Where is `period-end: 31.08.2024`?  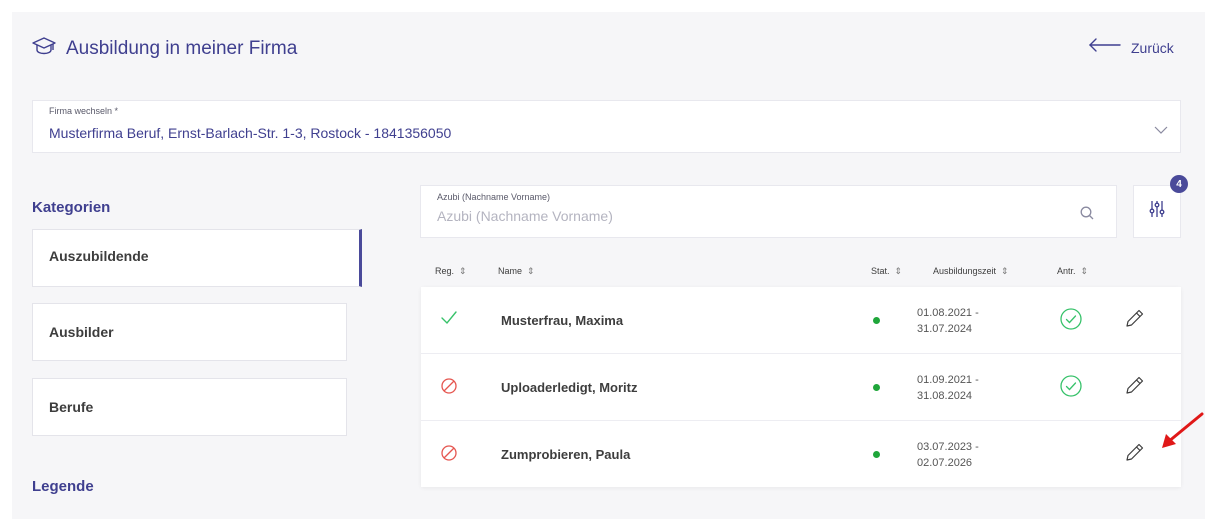 period-end: 31.08.2024 is located at coordinates (945, 396).